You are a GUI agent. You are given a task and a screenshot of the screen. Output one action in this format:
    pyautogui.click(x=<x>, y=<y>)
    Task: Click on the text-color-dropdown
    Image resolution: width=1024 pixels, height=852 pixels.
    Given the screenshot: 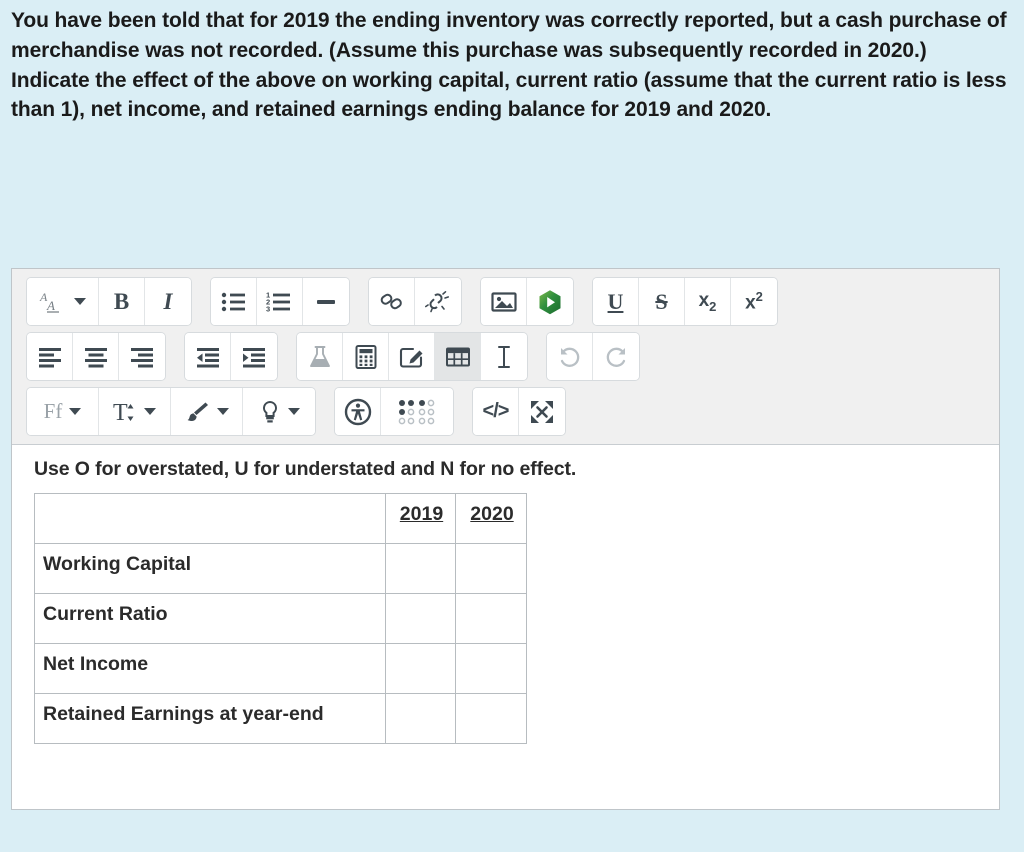 What is the action you would take?
    pyautogui.click(x=207, y=411)
    